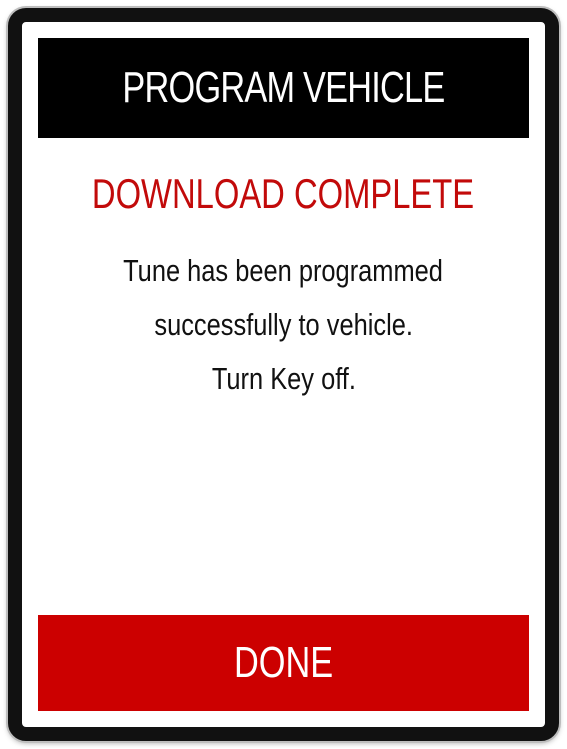 The image size is (567, 749). I want to click on done-button-label: DONE, so click(283, 662).